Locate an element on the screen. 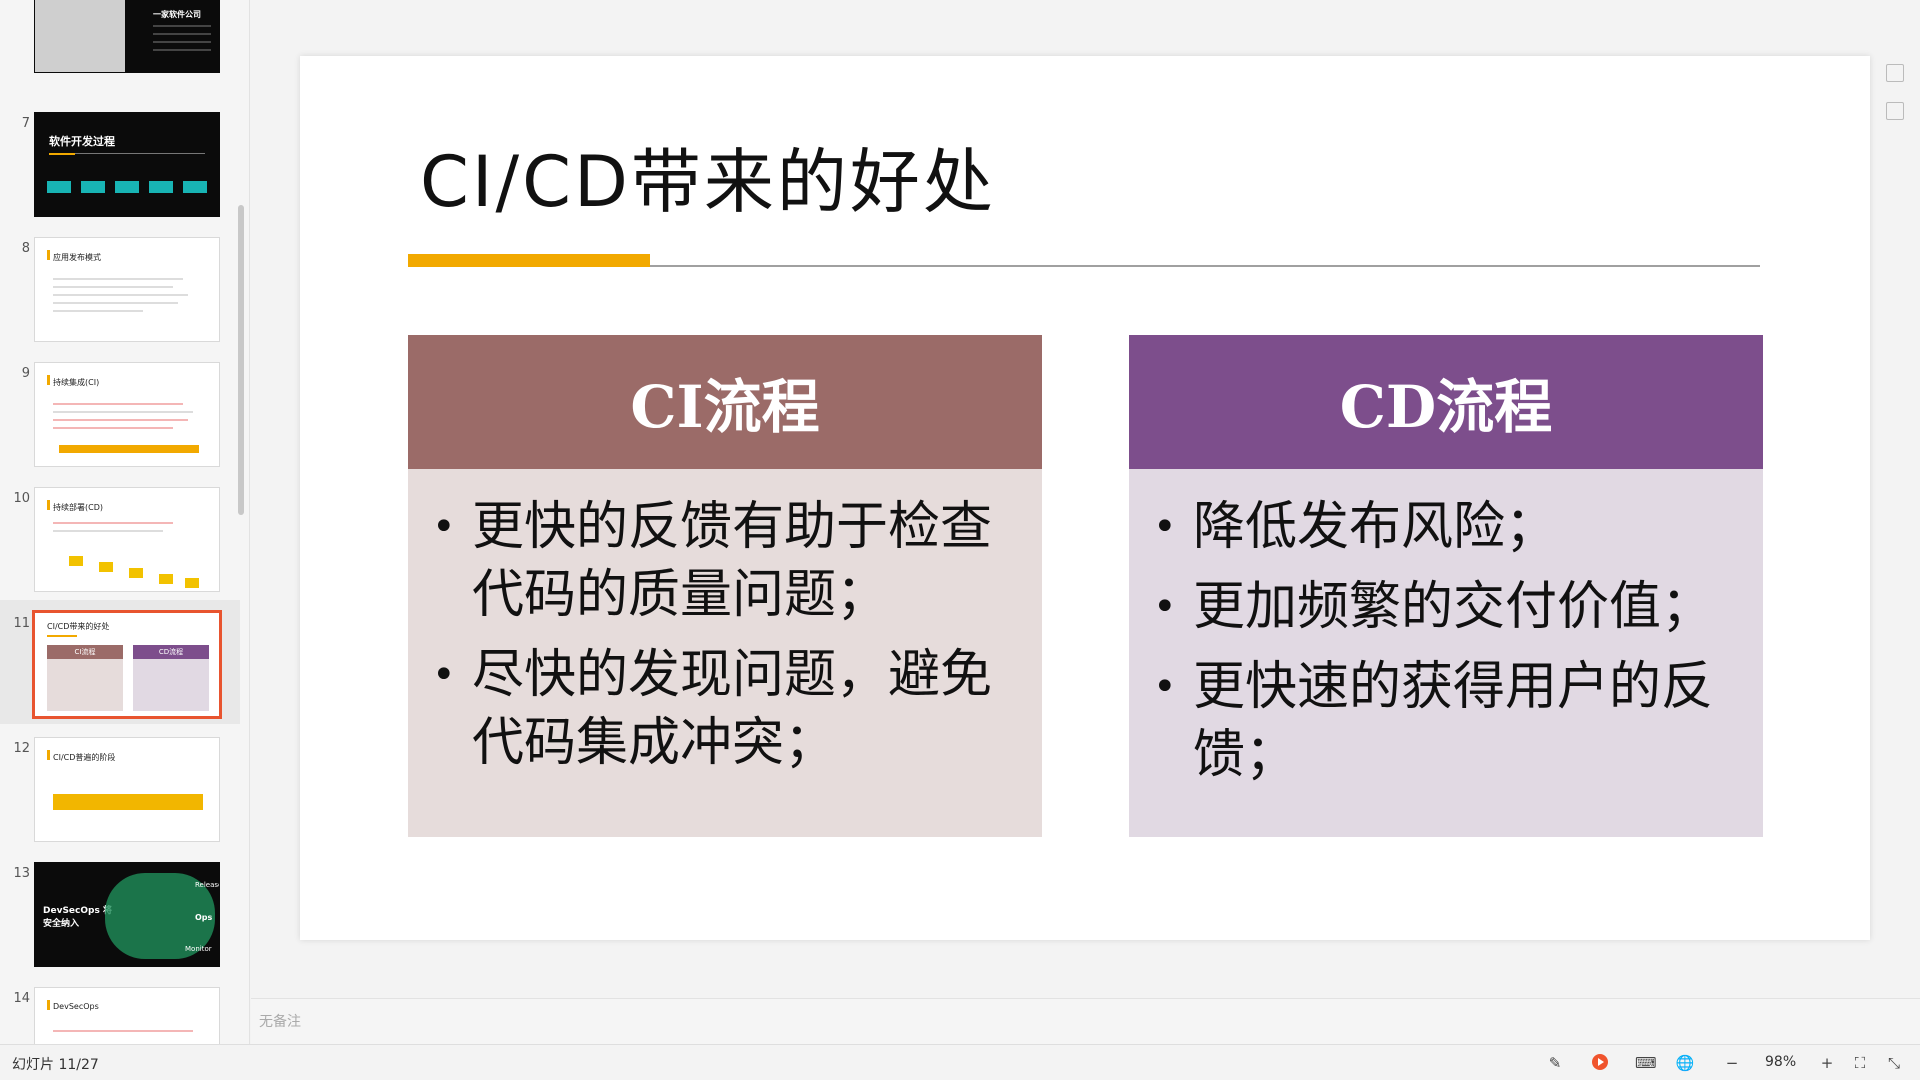 The image size is (1920, 1080). thumbnail-row: 14 DevSecOps is located at coordinates (120, 1015).